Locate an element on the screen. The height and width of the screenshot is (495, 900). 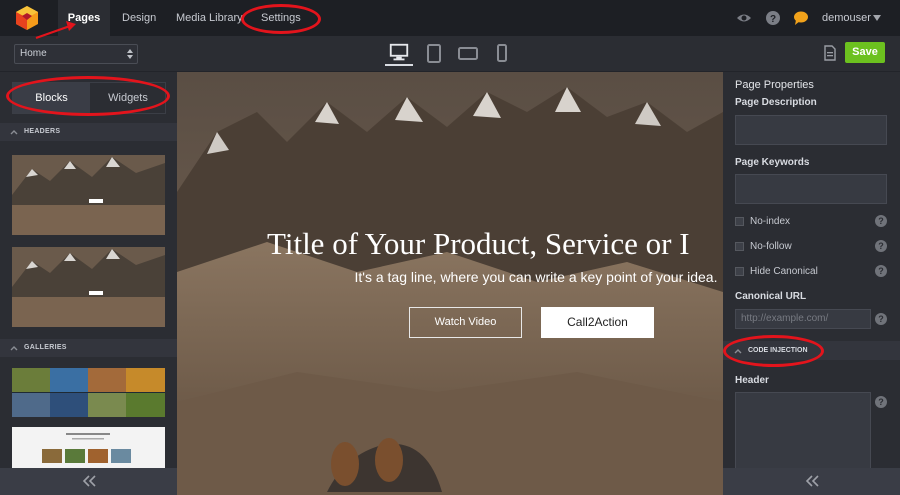
page-description-field is located at coordinates (811, 130).